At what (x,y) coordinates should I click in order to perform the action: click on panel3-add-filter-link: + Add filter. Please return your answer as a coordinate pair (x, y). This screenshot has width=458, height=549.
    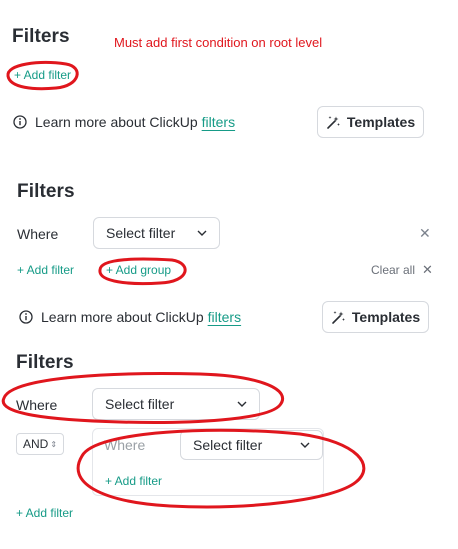
    Looking at the image, I should click on (44, 513).